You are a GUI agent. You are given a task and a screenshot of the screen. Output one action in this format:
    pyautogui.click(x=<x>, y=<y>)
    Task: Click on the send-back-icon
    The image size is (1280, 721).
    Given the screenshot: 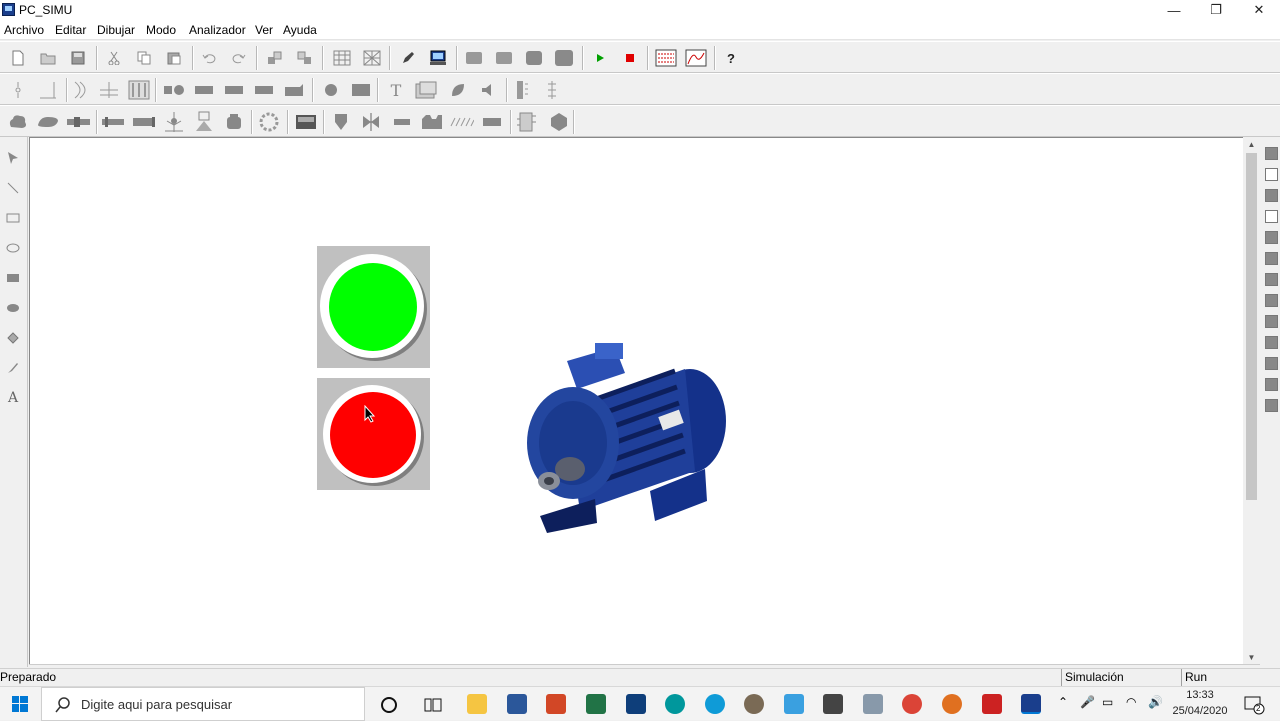 What is the action you would take?
    pyautogui.click(x=305, y=58)
    